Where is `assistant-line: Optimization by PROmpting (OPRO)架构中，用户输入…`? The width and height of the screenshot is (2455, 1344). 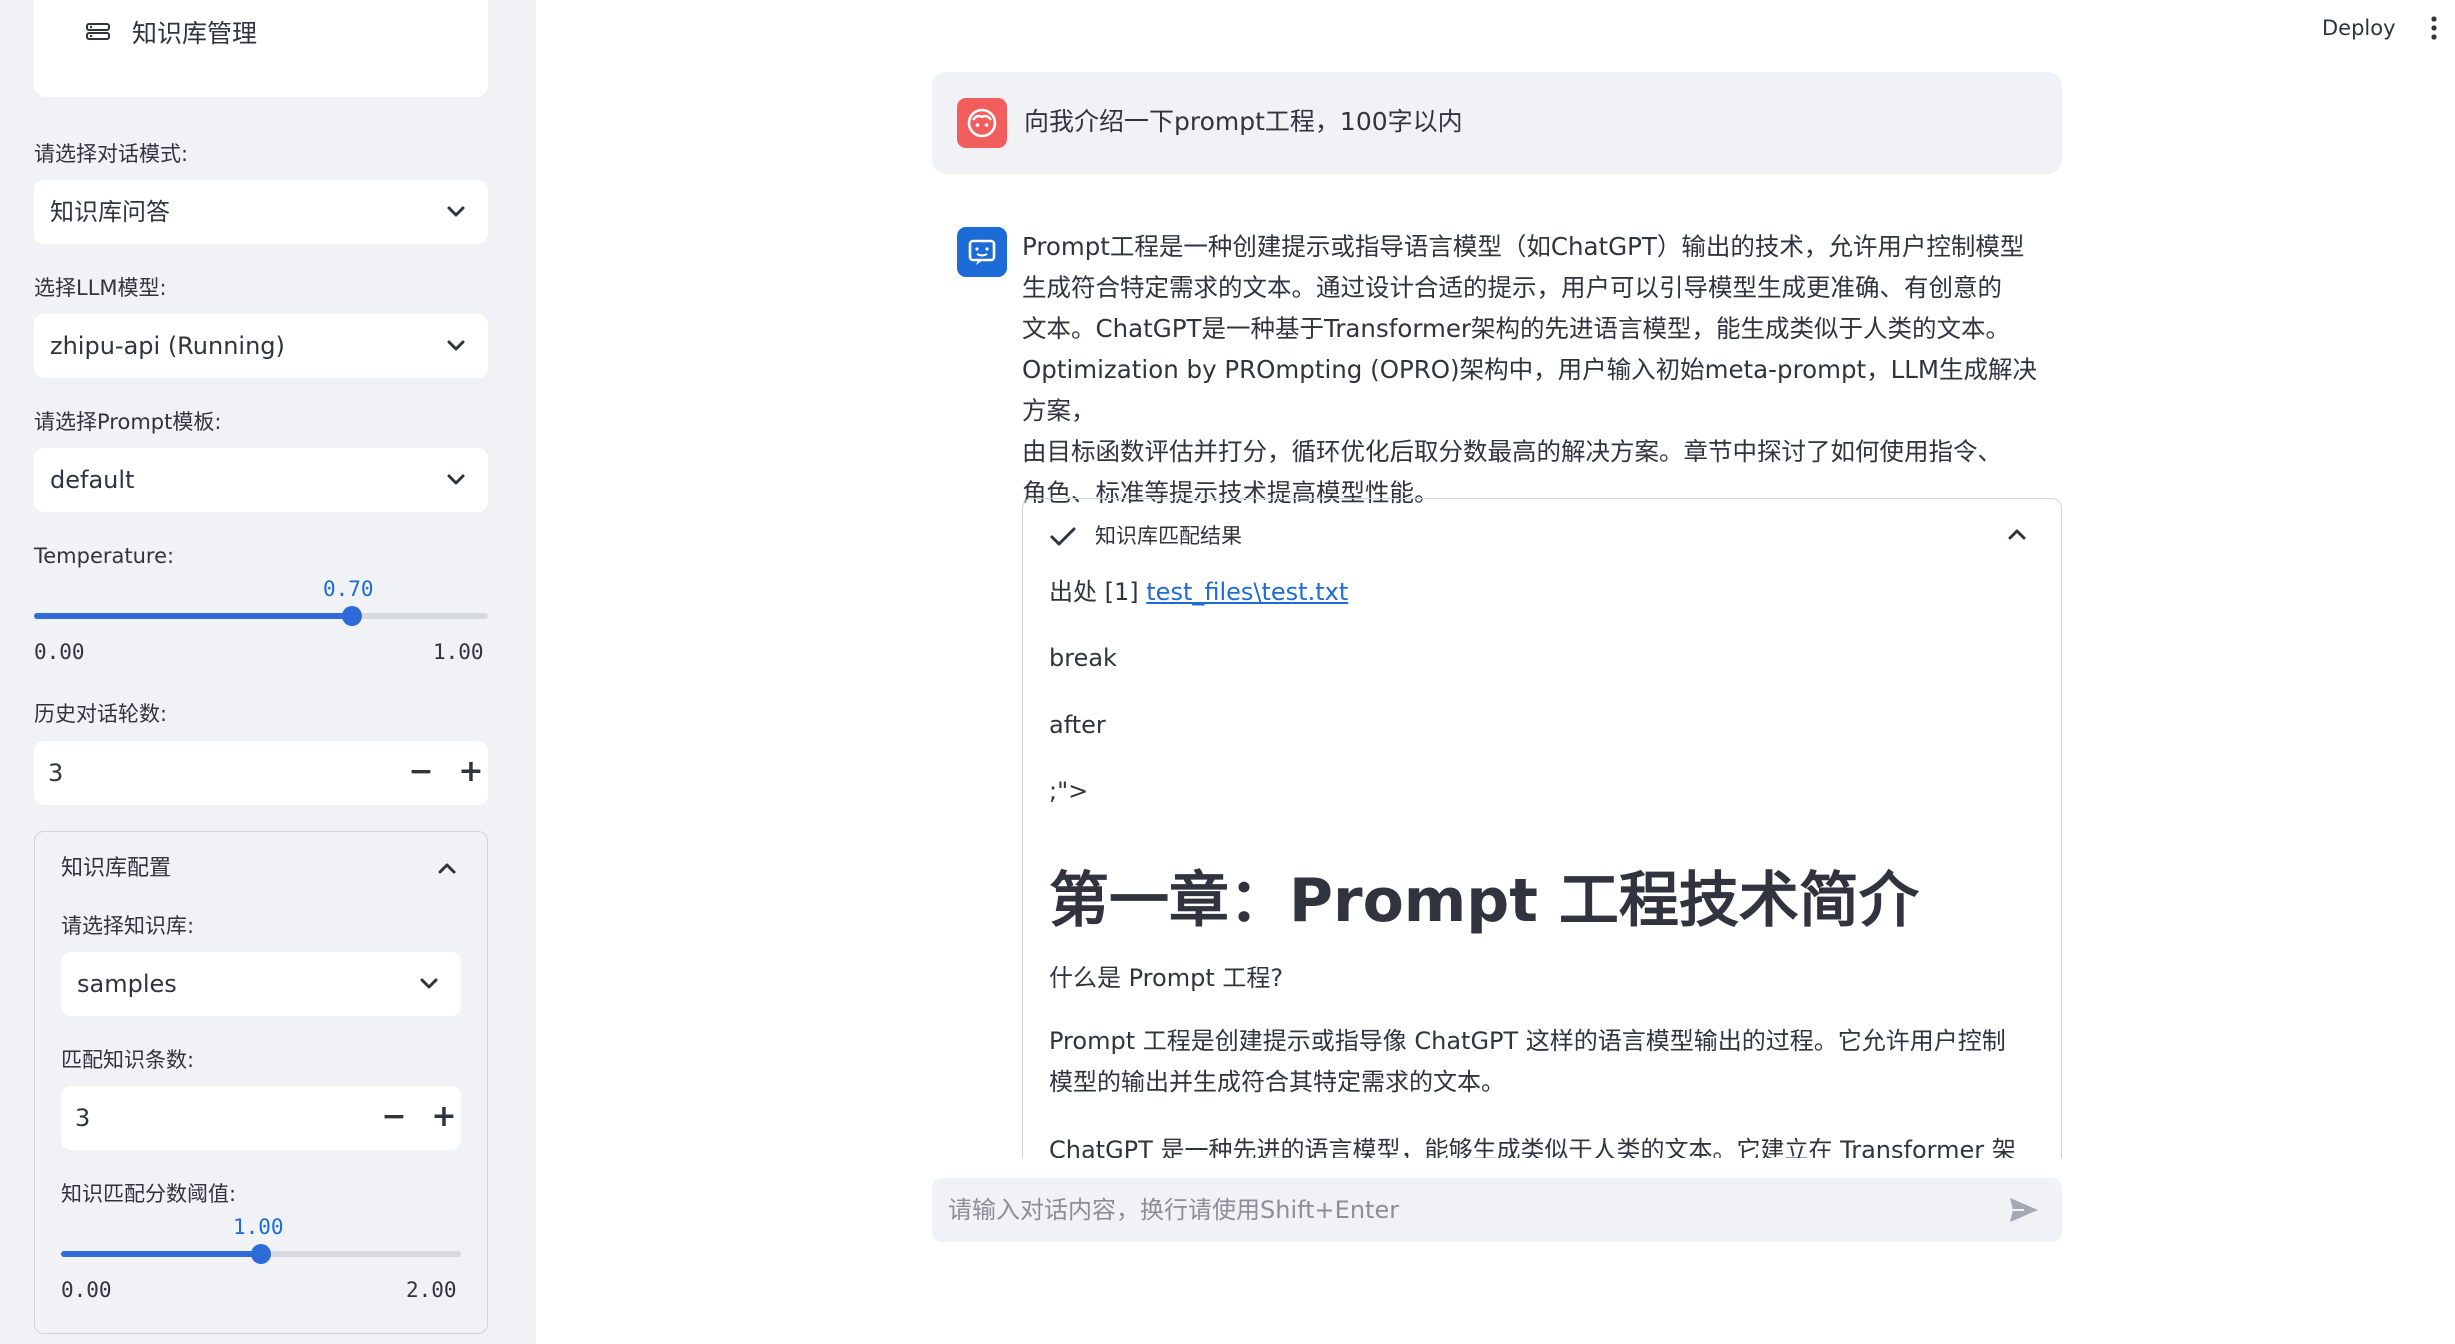 assistant-line: Optimization by PROmpting (OPRO)架构中，用户输入… is located at coordinates (1530, 390).